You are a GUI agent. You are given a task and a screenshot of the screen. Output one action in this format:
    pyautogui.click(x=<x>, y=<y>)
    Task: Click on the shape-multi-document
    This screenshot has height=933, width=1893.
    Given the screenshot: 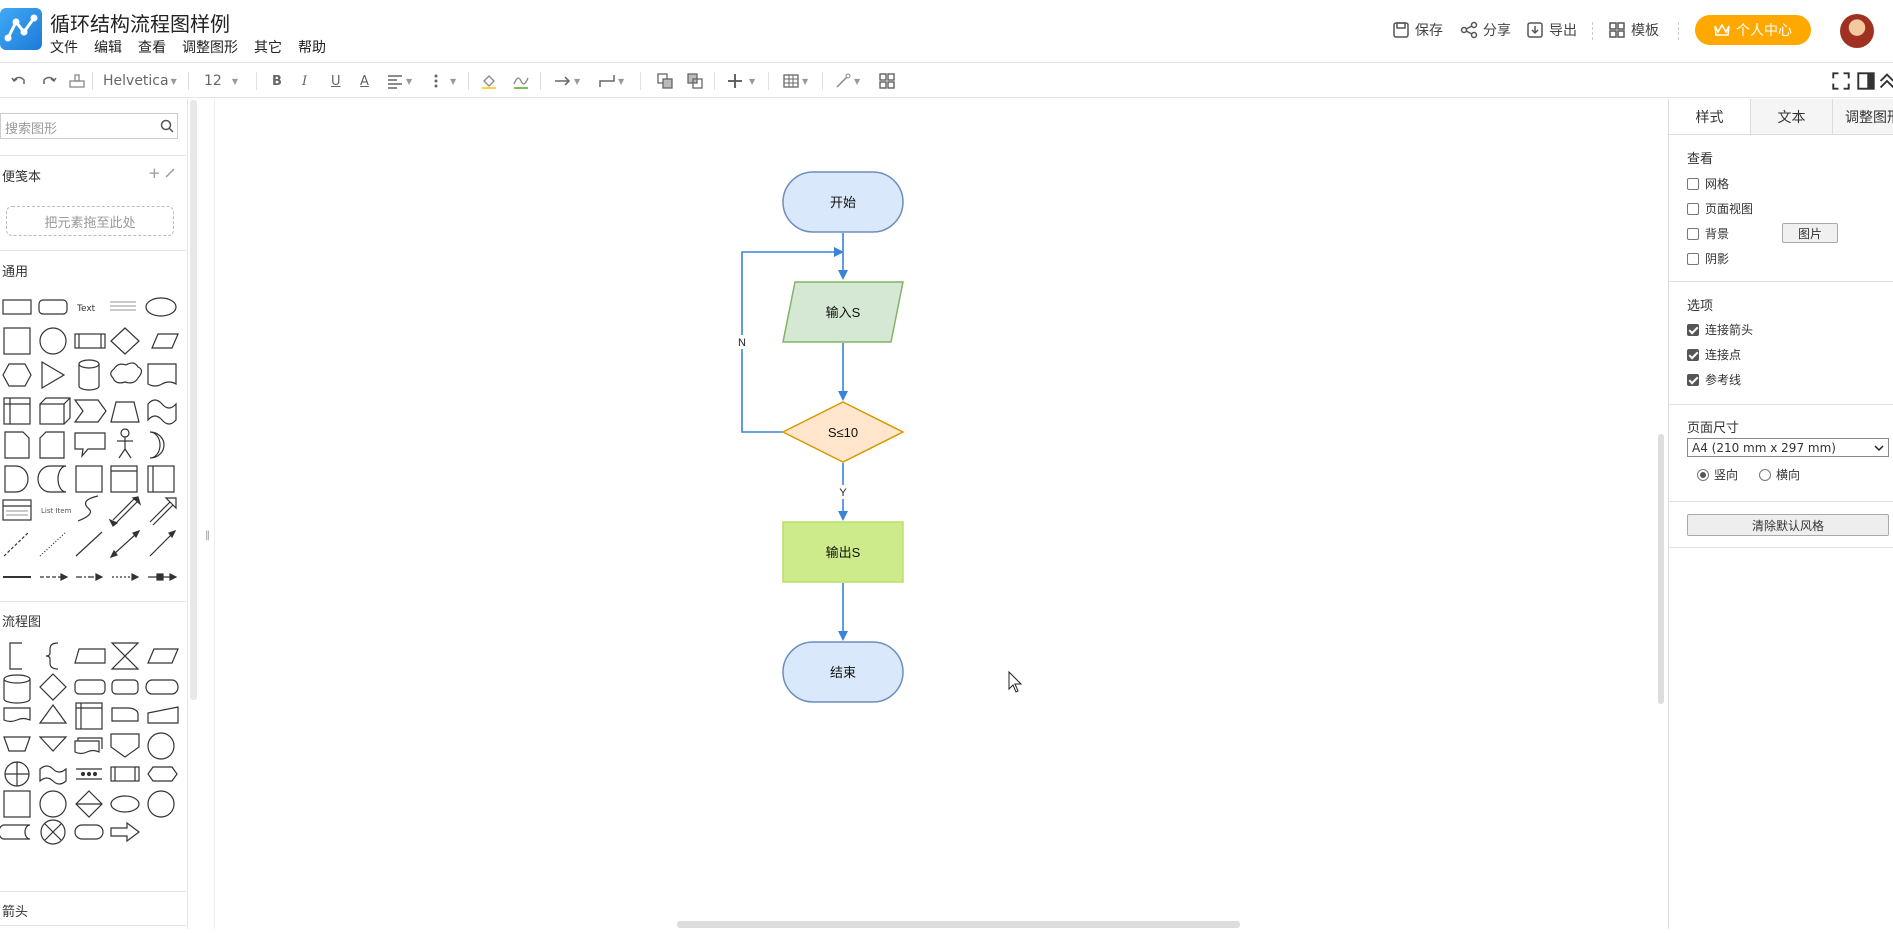 What is the action you would take?
    pyautogui.click(x=88, y=746)
    